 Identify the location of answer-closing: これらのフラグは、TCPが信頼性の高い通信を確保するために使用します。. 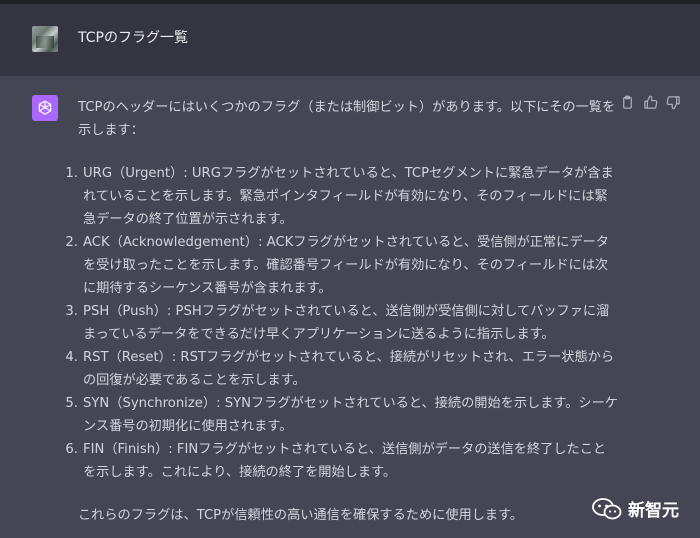
(301, 515).